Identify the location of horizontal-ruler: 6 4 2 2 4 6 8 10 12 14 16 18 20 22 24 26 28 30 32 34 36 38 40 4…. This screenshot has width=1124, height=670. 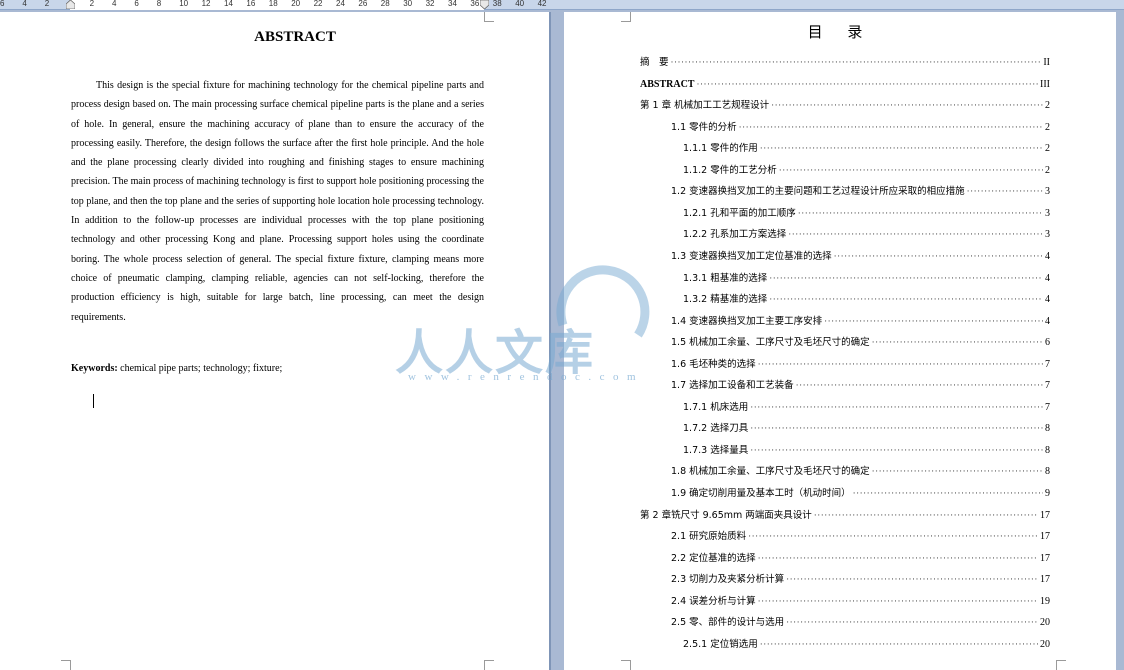
(562, 5).